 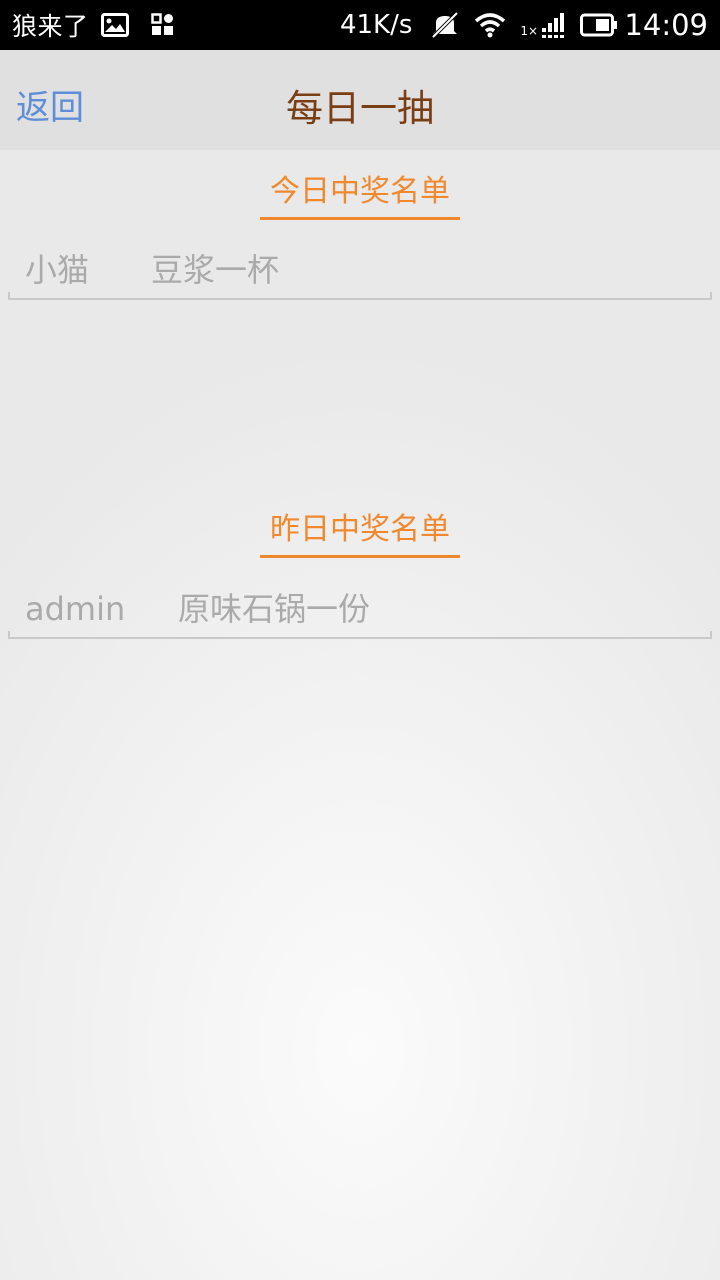 I want to click on image-icon, so click(x=114, y=25).